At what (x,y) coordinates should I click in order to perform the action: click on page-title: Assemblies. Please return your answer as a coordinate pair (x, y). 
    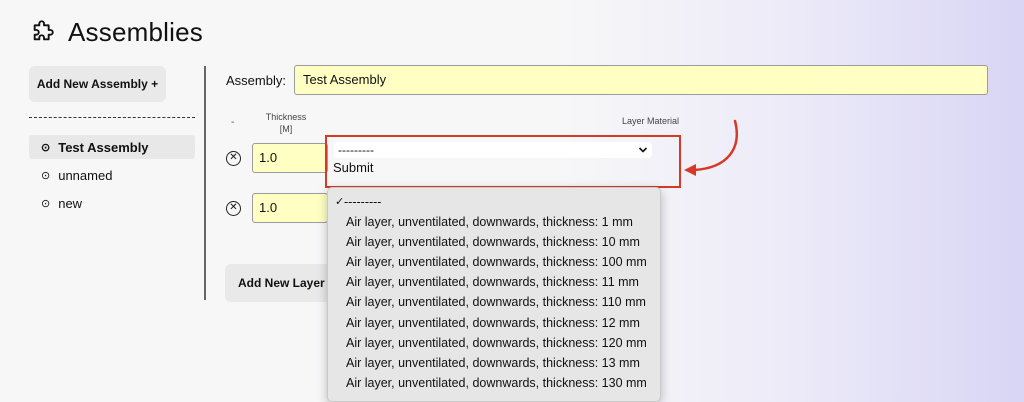
    Looking at the image, I should click on (135, 32).